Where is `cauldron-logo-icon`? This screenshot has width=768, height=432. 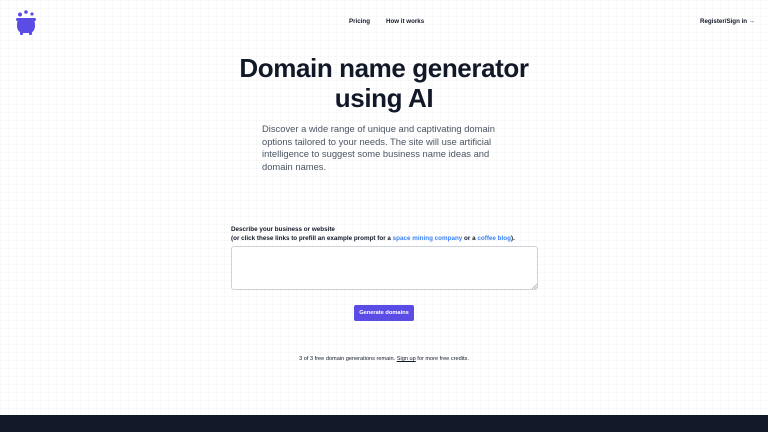
cauldron-logo-icon is located at coordinates (26, 23).